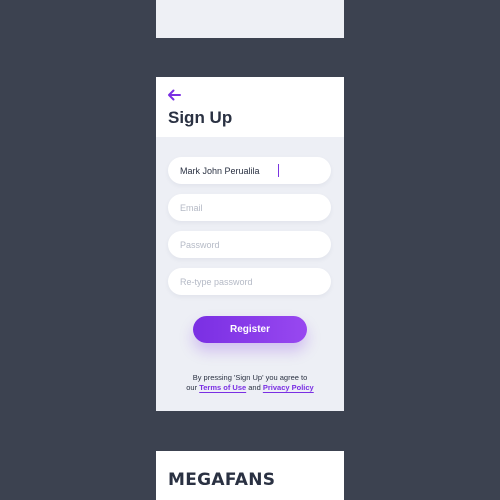 Image resolution: width=500 pixels, height=500 pixels. I want to click on terms-line-2: our Terms of Use and Privacy Policy, so click(250, 388).